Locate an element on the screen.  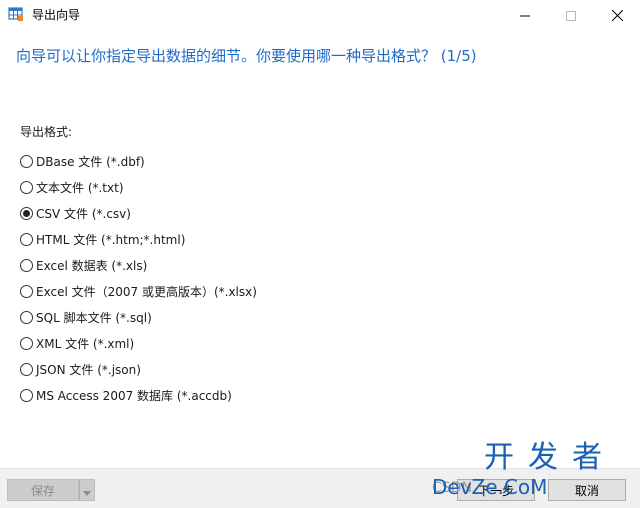
radio-option: XML 文件 (*.xml) is located at coordinates (138, 343).